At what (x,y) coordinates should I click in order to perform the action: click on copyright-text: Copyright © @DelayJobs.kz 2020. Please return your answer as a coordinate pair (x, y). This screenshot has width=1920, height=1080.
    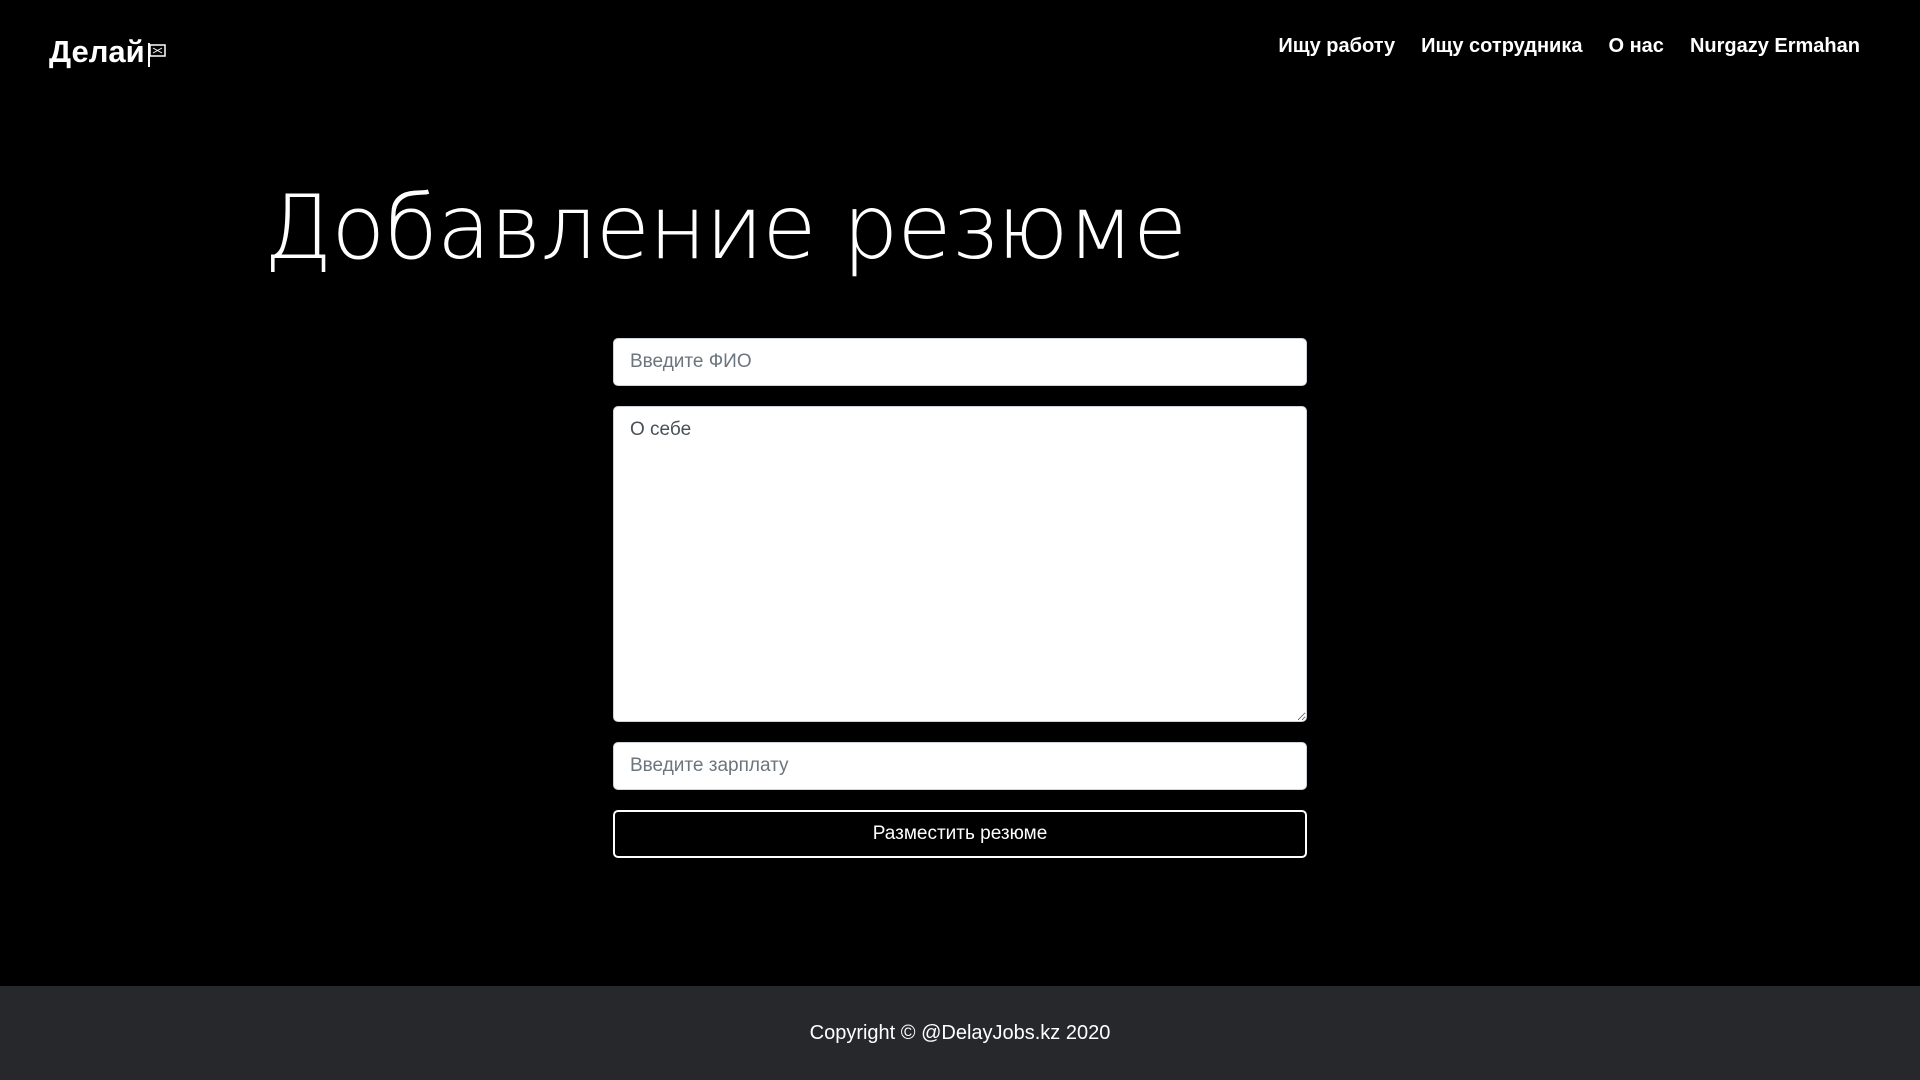
    Looking at the image, I should click on (960, 1032).